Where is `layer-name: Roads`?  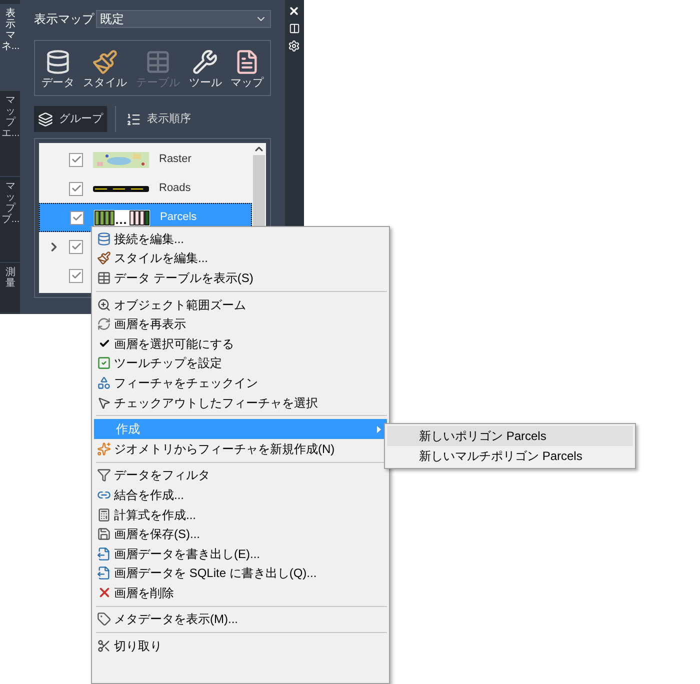 layer-name: Roads is located at coordinates (175, 188).